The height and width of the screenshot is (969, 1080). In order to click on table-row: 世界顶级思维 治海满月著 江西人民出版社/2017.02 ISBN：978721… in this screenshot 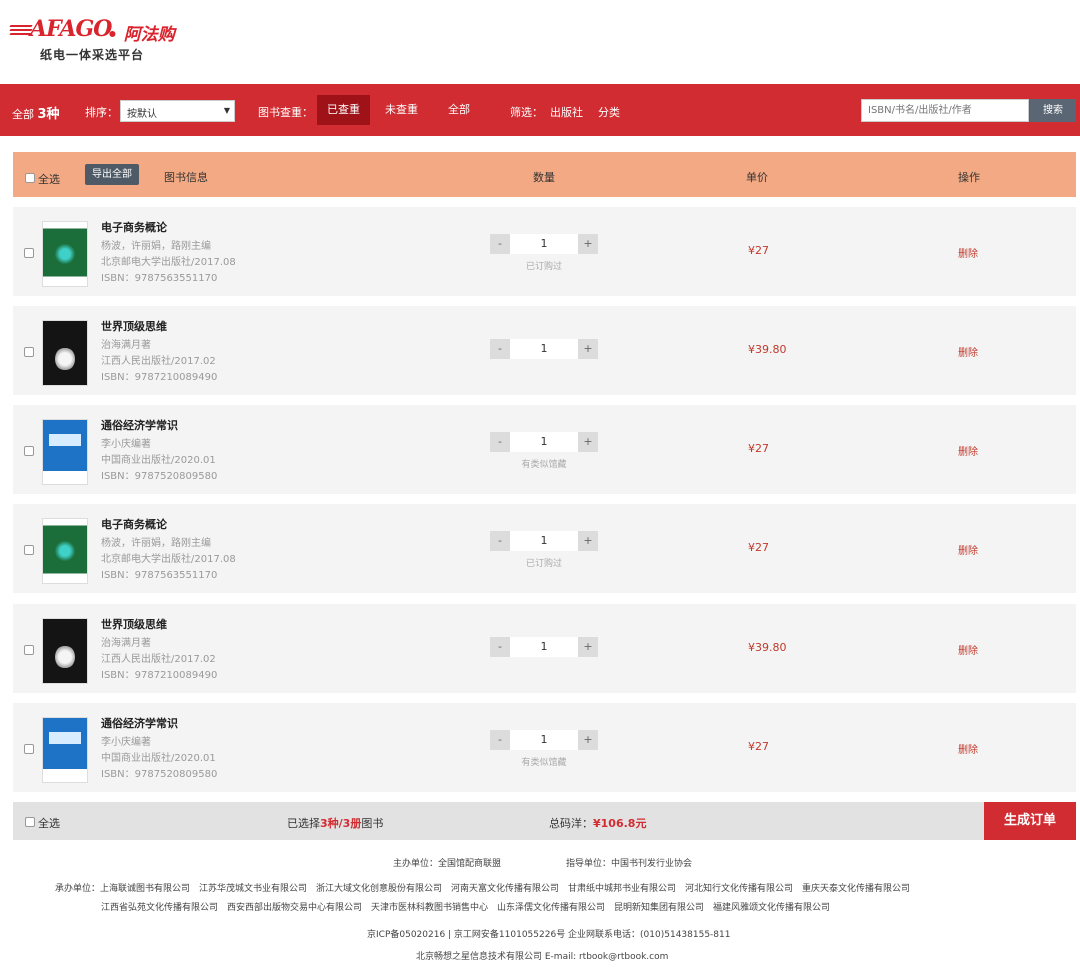, I will do `click(544, 648)`.